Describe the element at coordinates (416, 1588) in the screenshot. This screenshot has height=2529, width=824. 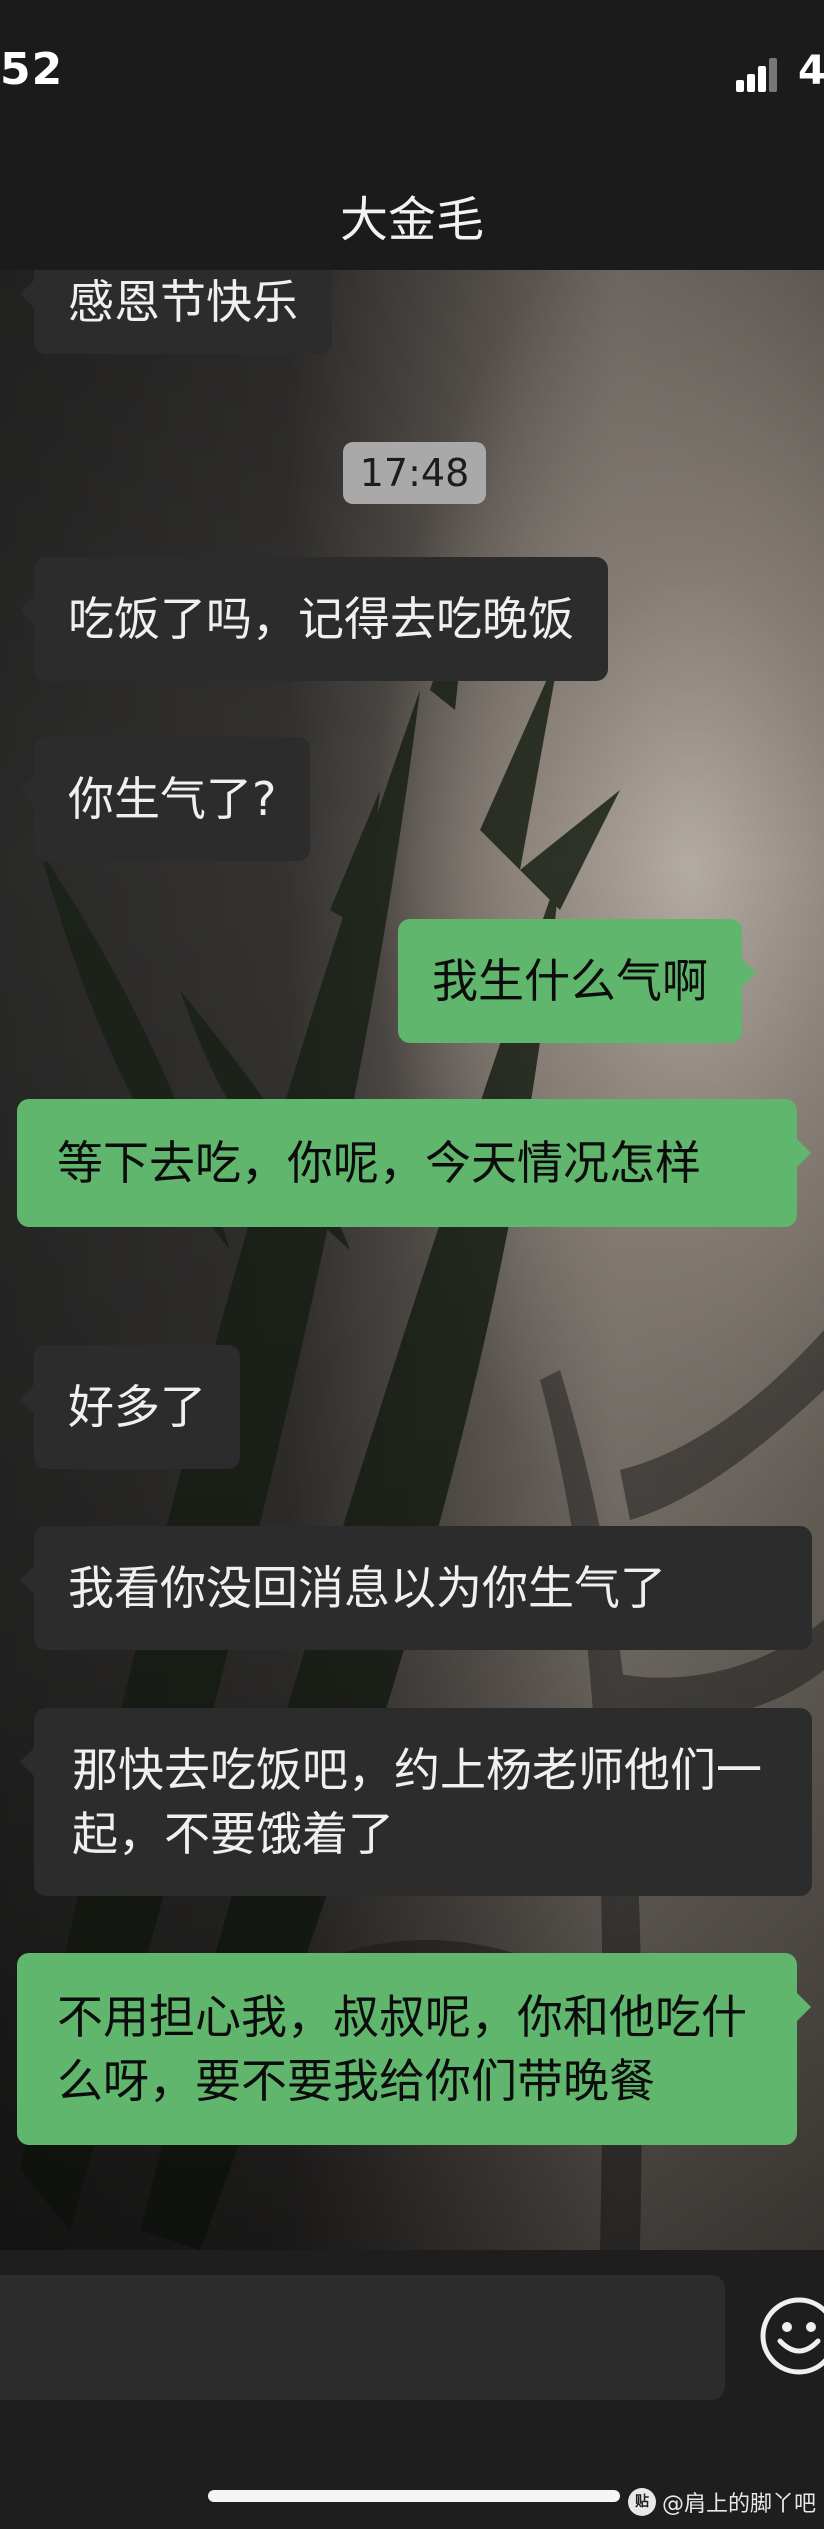
I see `message-incoming: 我看你没回消息以为你生气了` at that location.